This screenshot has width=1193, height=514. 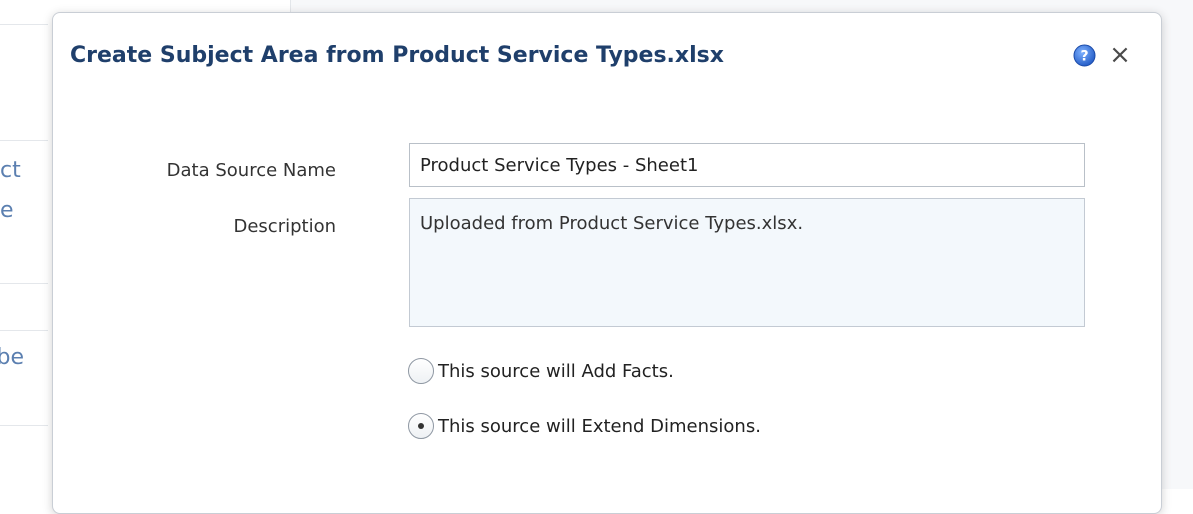 I want to click on radio-selected-dot, so click(x=421, y=426).